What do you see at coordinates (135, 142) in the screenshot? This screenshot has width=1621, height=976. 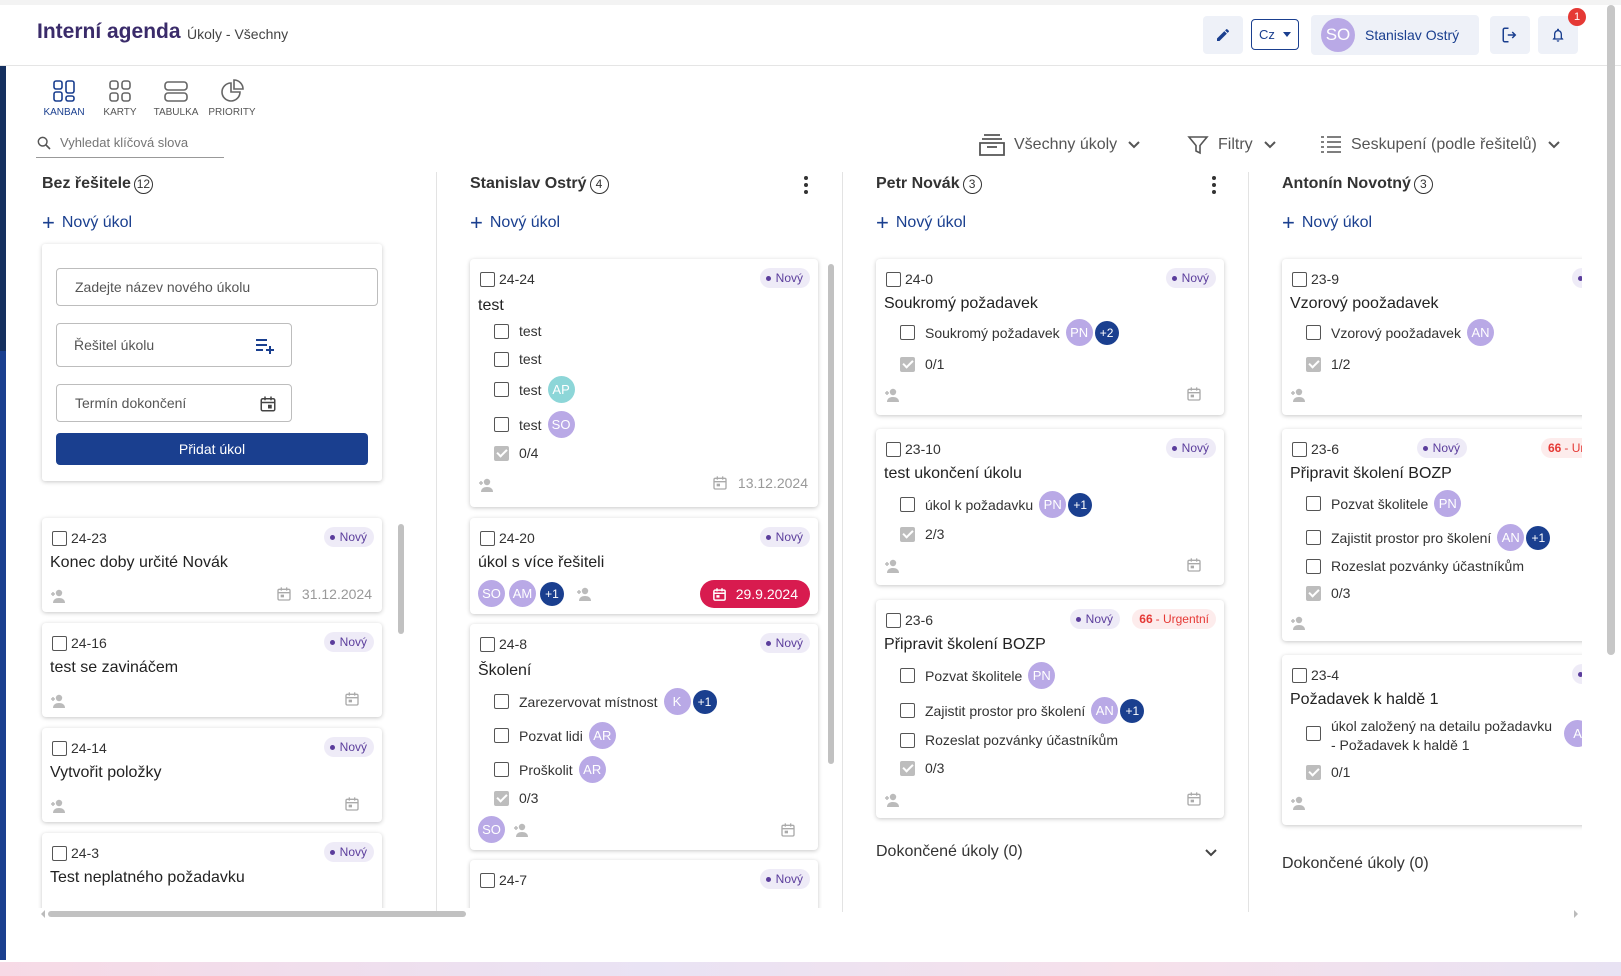 I see `search-input` at bounding box center [135, 142].